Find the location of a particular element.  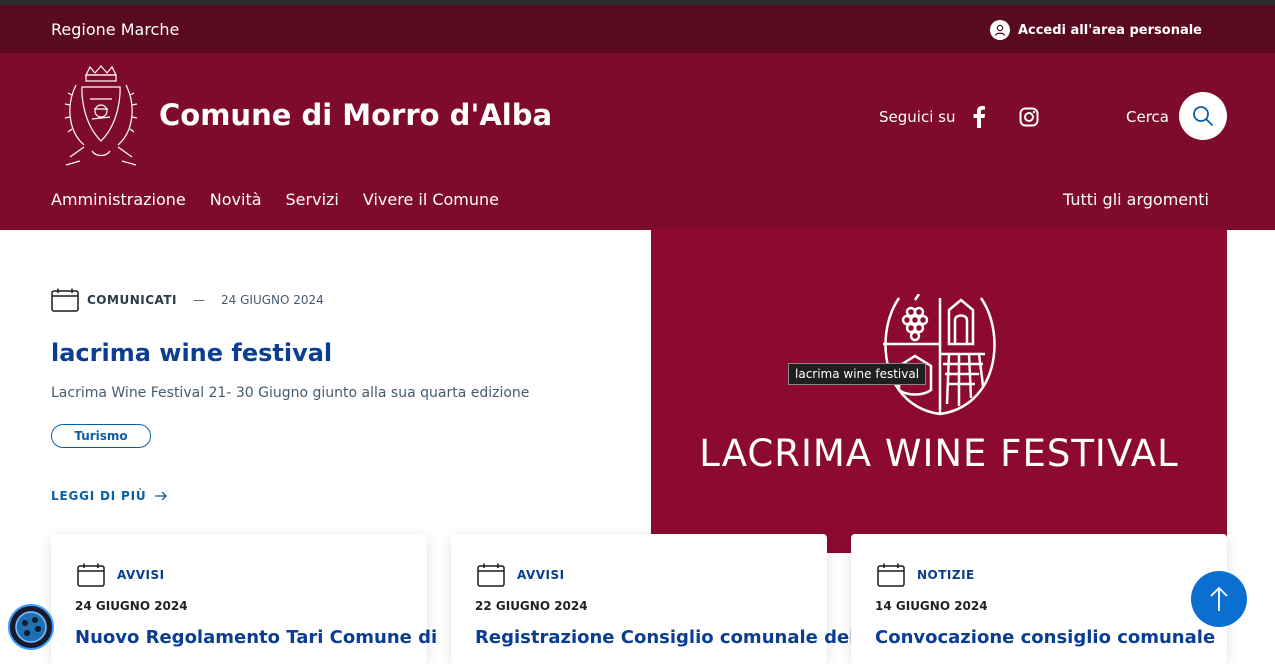

search-label: Cerca is located at coordinates (1147, 117).